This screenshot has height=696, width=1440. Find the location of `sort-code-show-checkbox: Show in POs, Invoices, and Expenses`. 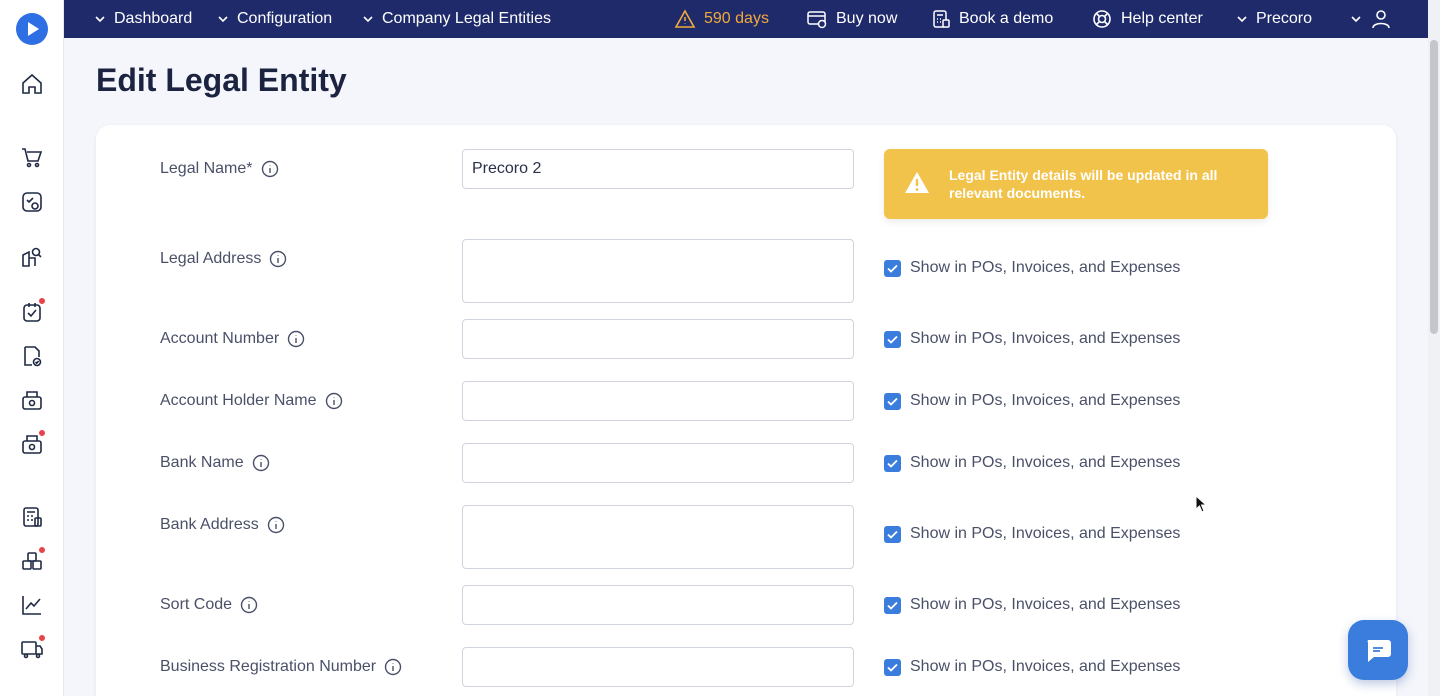

sort-code-show-checkbox: Show in POs, Invoices, and Expenses is located at coordinates (1032, 605).